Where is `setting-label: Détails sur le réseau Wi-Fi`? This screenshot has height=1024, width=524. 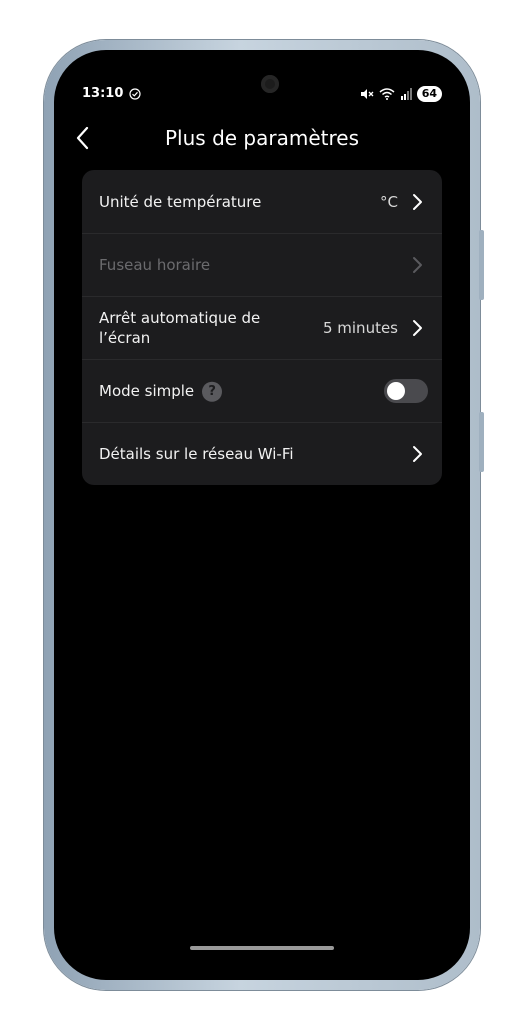
setting-label: Détails sur le réseau Wi-Fi is located at coordinates (196, 454).